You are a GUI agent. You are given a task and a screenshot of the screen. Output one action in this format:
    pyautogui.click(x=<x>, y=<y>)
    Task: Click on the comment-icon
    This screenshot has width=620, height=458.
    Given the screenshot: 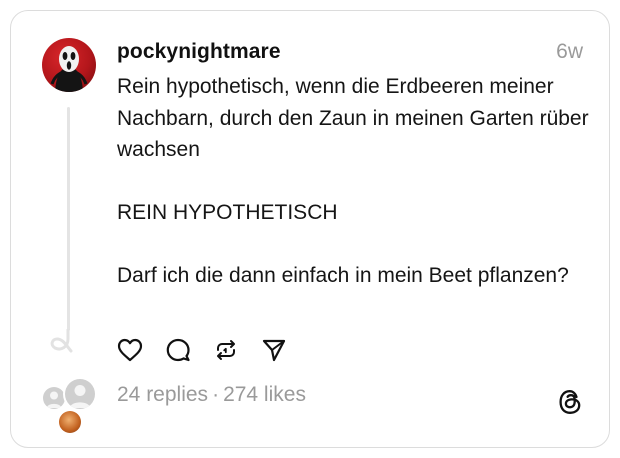 What is the action you would take?
    pyautogui.click(x=178, y=350)
    